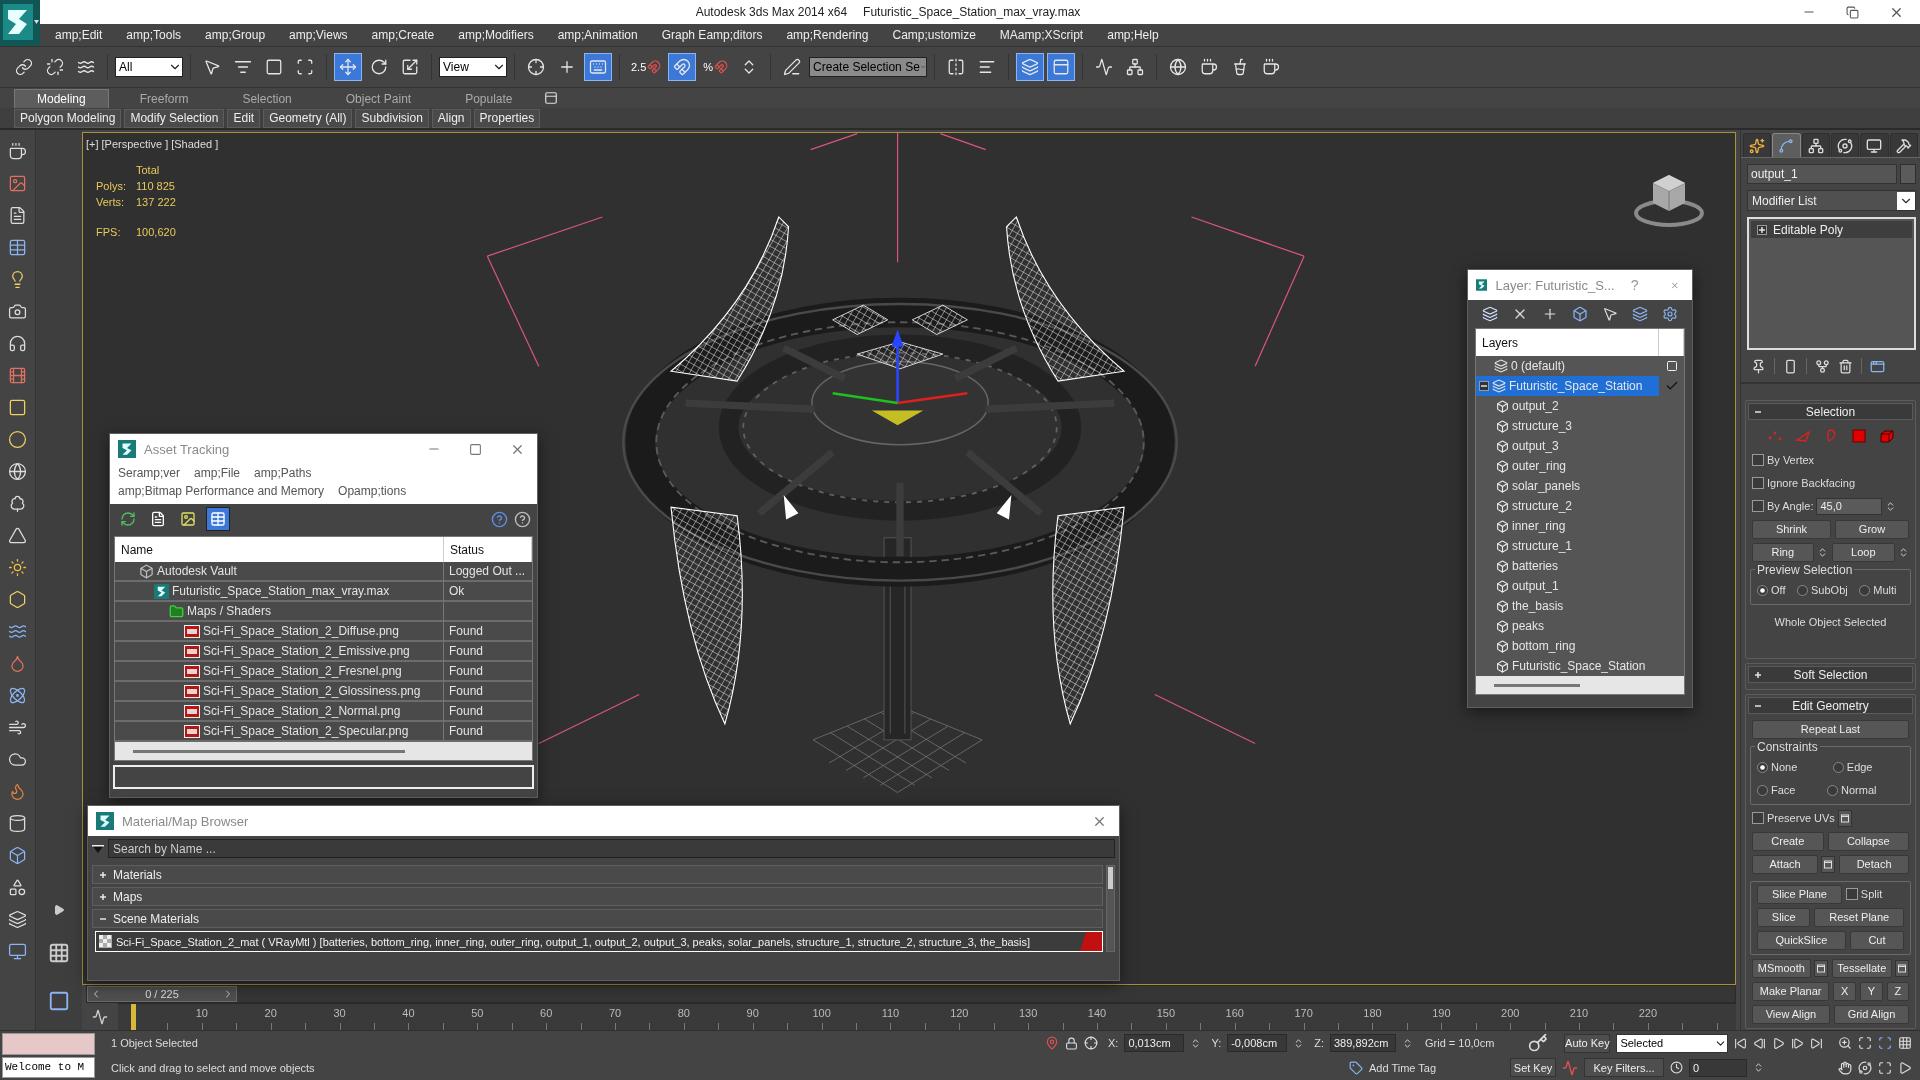 The height and width of the screenshot is (1080, 1920). Describe the element at coordinates (1257, 1043) in the screenshot. I see `coordinate-field: -0,008cm` at that location.